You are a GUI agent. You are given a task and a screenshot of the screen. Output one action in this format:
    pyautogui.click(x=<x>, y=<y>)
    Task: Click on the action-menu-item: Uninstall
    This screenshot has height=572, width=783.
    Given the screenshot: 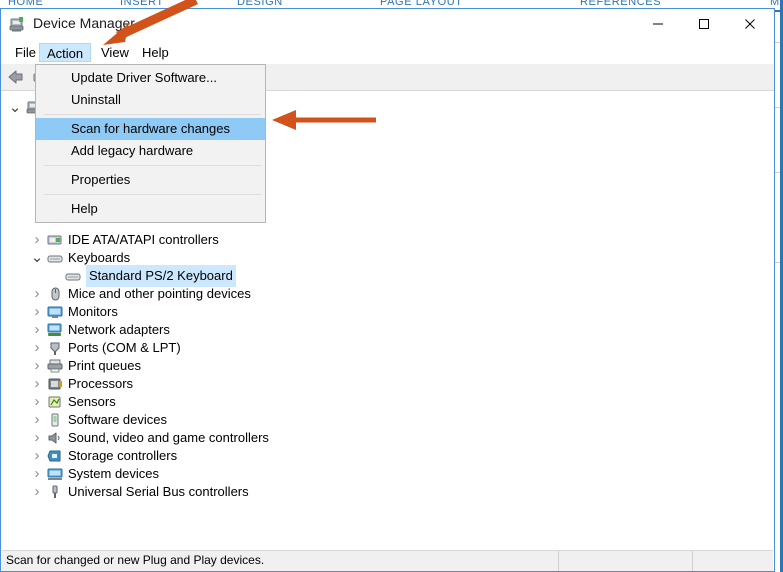 What is the action you would take?
    pyautogui.click(x=150, y=100)
    